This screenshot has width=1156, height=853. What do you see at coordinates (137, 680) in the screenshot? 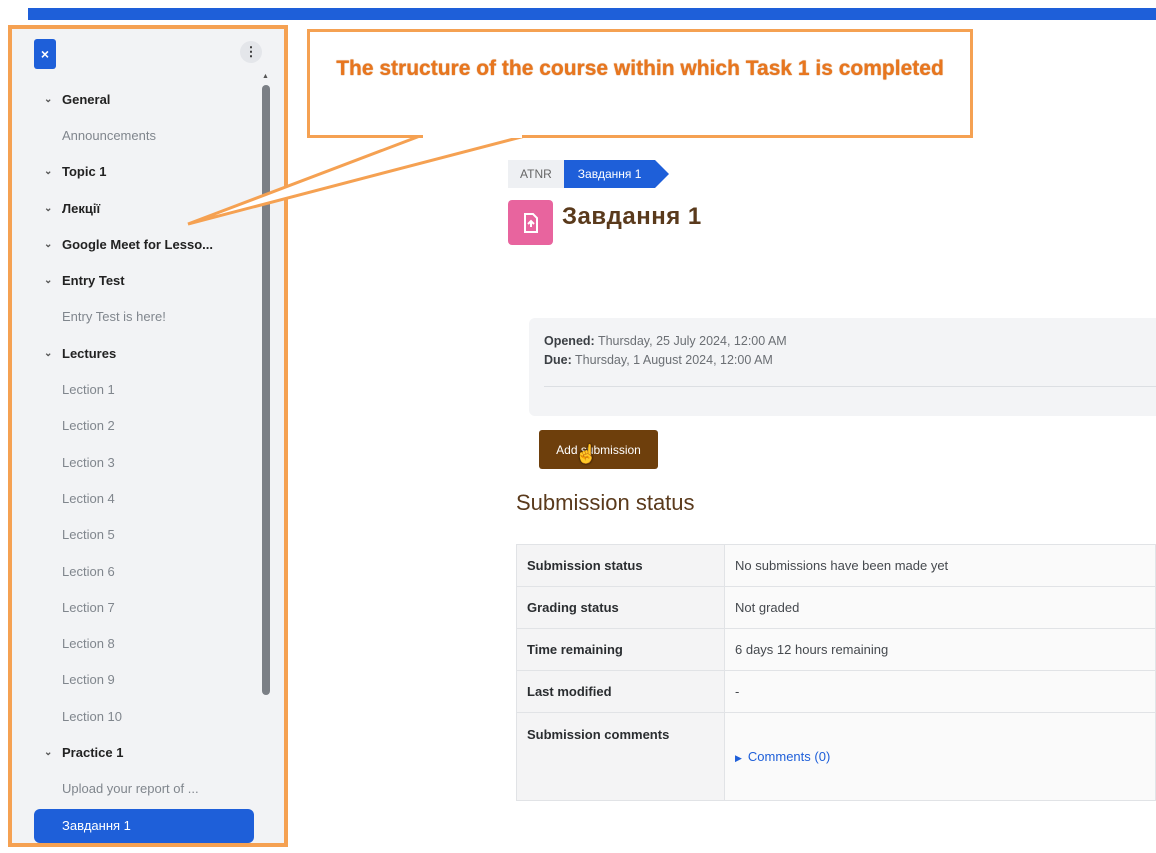
I see `course-activity-item: Lection 9` at bounding box center [137, 680].